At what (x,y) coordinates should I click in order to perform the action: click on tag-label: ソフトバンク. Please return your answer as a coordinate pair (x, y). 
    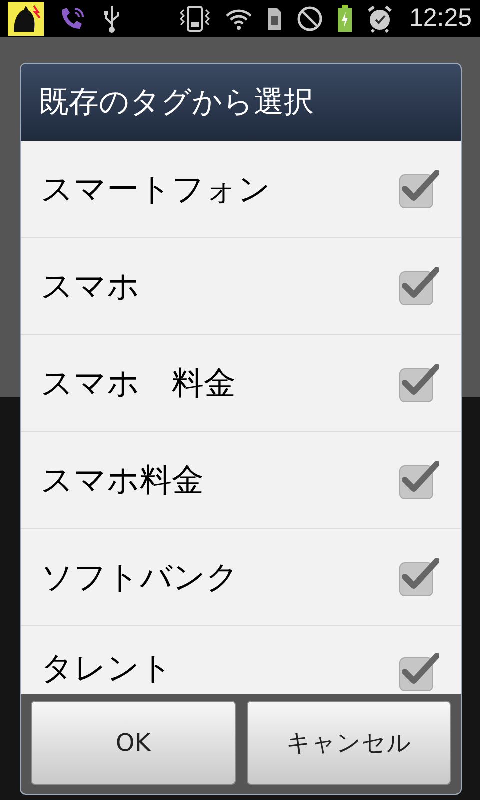
    Looking at the image, I should click on (140, 577).